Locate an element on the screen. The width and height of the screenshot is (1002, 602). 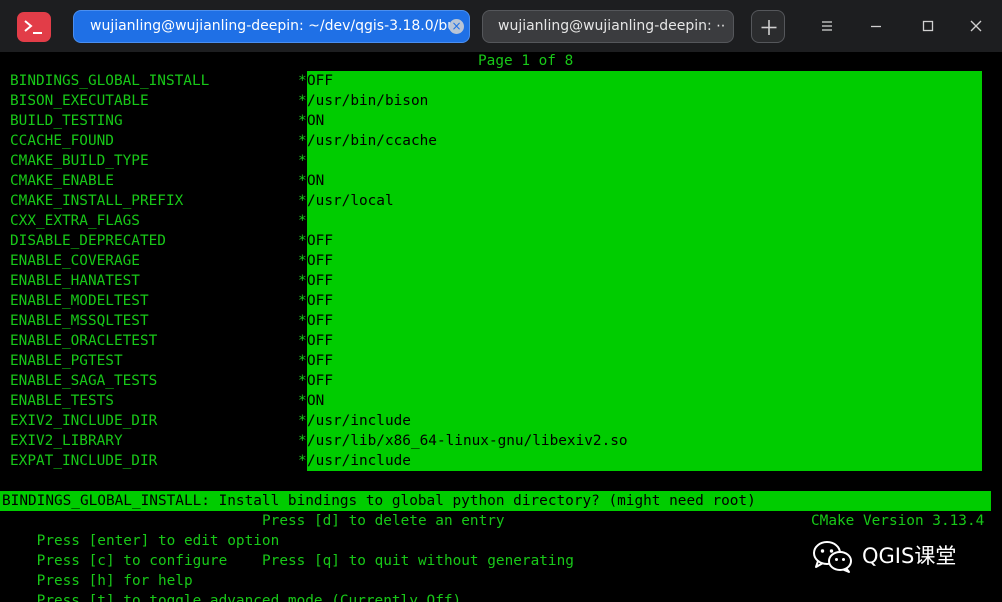
option-name: BISON_EXECUTABLE is located at coordinates (79, 101).